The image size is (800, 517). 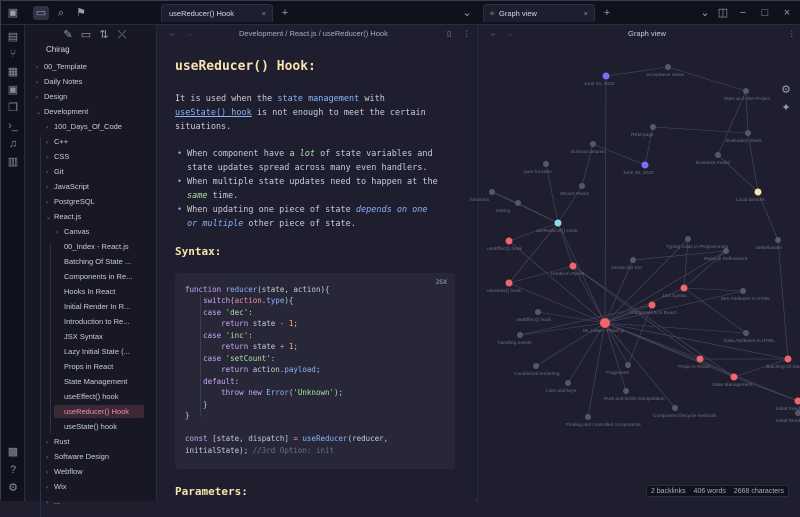 What do you see at coordinates (99, 411) in the screenshot?
I see `sidebar-item: useReducer() Hook` at bounding box center [99, 411].